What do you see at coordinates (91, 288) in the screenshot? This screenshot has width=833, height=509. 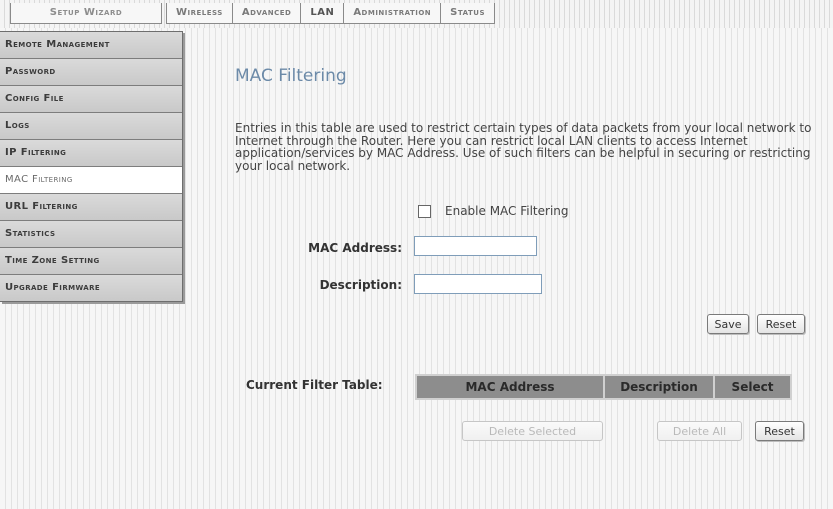 I see `sidebar-item-upgrade-firmware: Upgrade Firmware` at bounding box center [91, 288].